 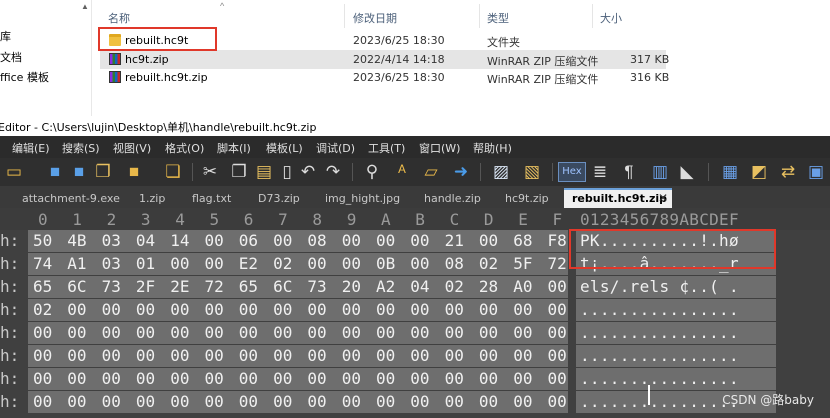 I want to click on hex-byte: 50, so click(x=42, y=240).